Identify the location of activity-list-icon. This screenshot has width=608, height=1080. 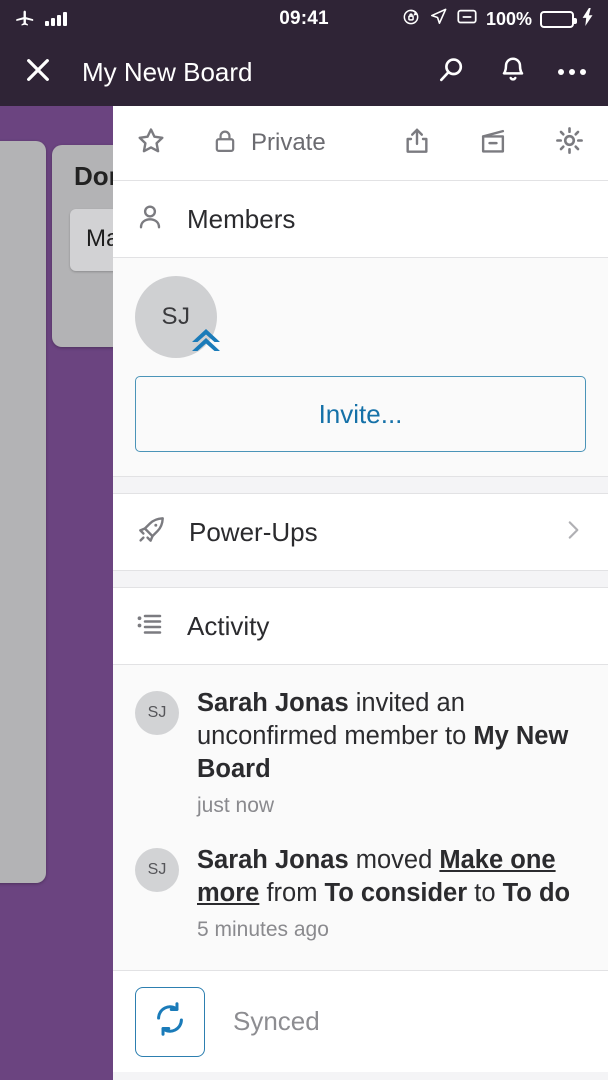
(150, 626).